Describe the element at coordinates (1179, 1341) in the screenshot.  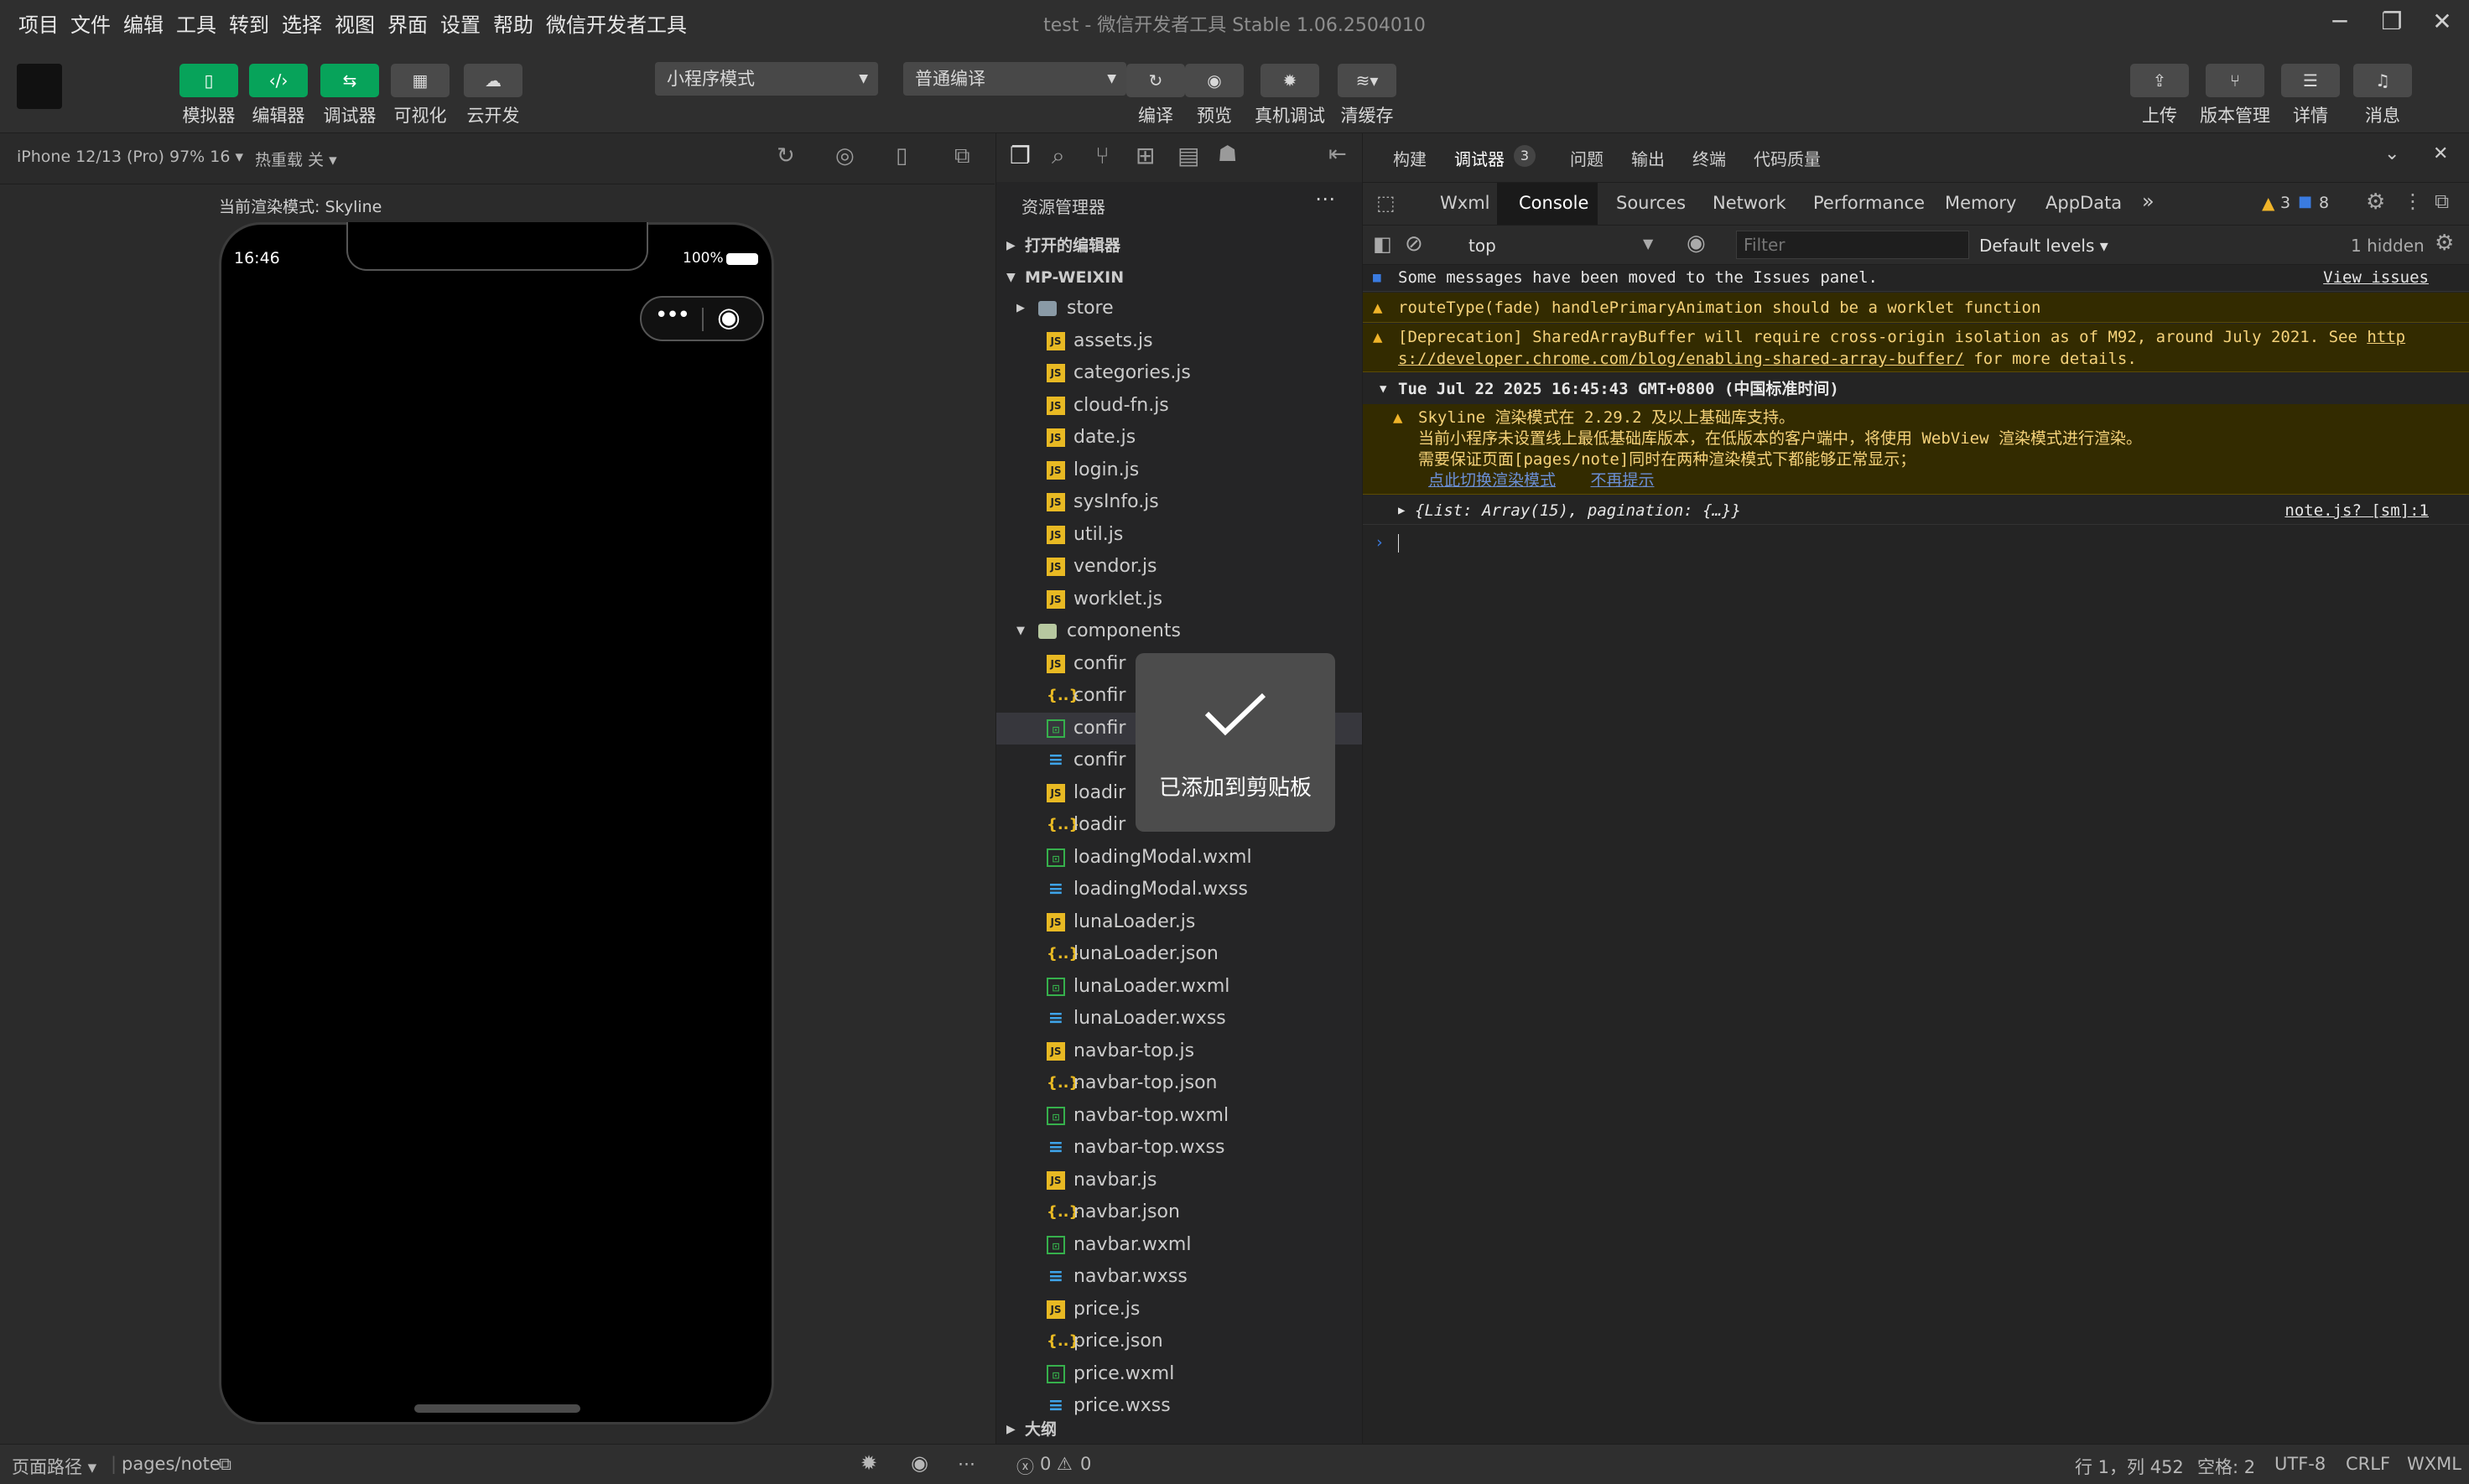
I see `file-item: {..} price.json` at that location.